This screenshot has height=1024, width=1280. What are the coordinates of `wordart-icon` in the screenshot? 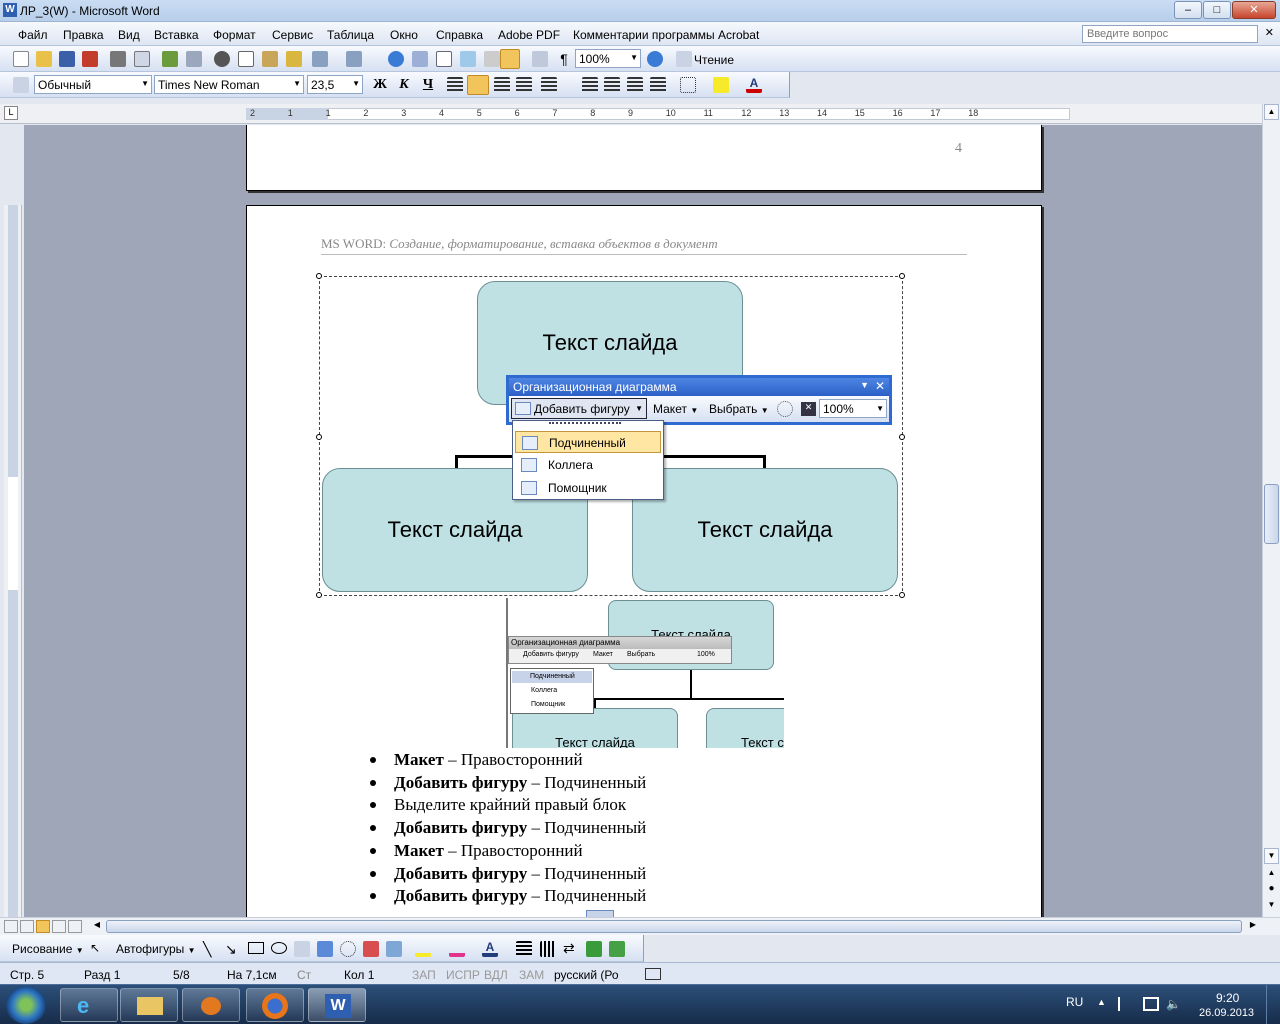 It's located at (325, 949).